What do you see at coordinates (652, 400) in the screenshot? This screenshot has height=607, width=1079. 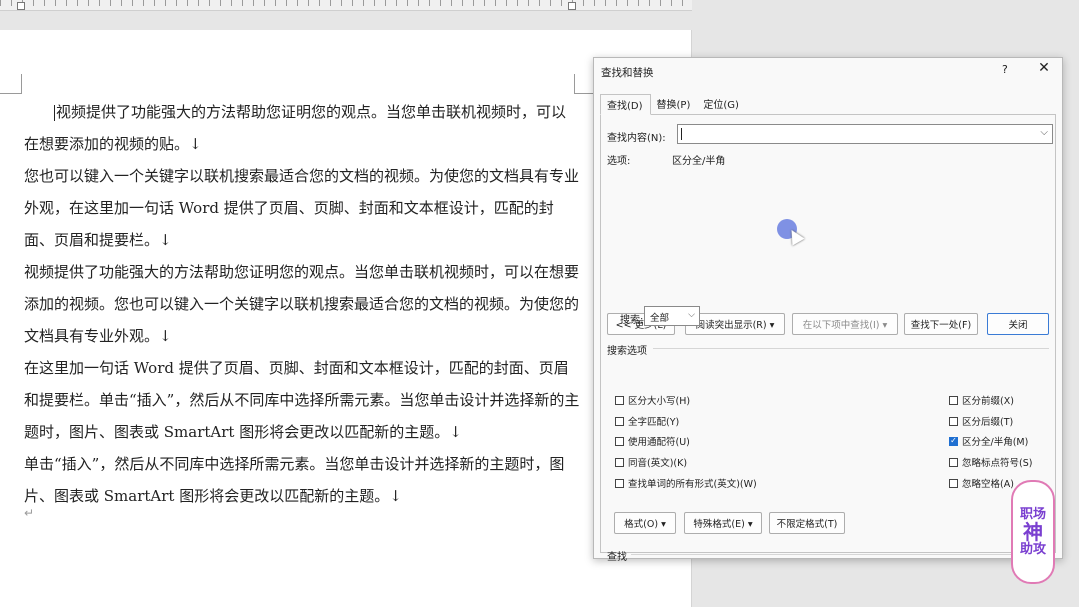 I see `match-case-checkbox: 区分大小写(H)` at bounding box center [652, 400].